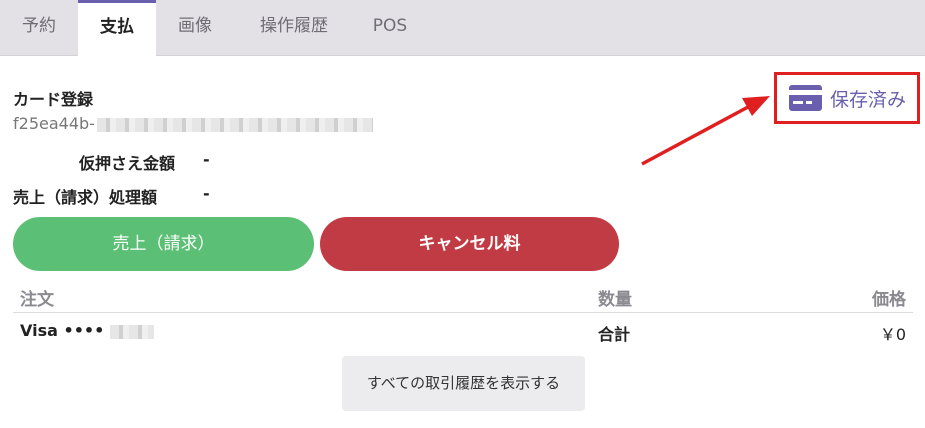 This screenshot has width=925, height=428. What do you see at coordinates (805, 98) in the screenshot?
I see `credit-card-icon` at bounding box center [805, 98].